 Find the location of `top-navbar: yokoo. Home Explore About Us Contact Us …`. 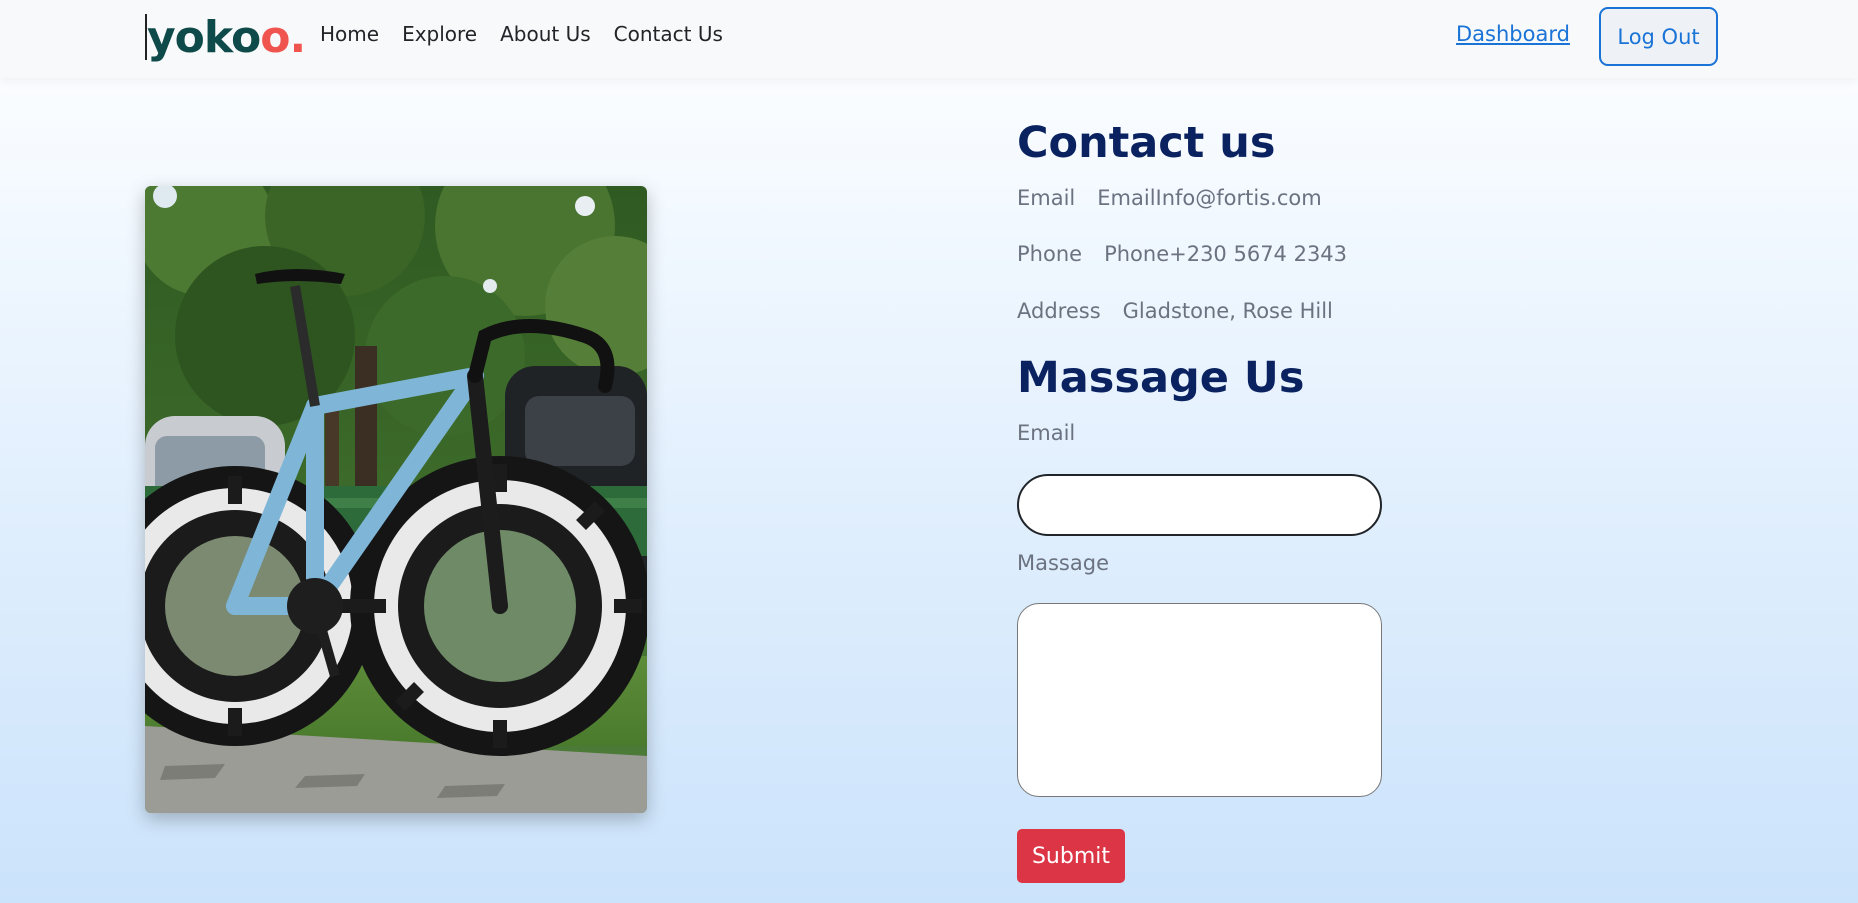

top-navbar: yokoo. Home Explore About Us Contact Us … is located at coordinates (929, 39).